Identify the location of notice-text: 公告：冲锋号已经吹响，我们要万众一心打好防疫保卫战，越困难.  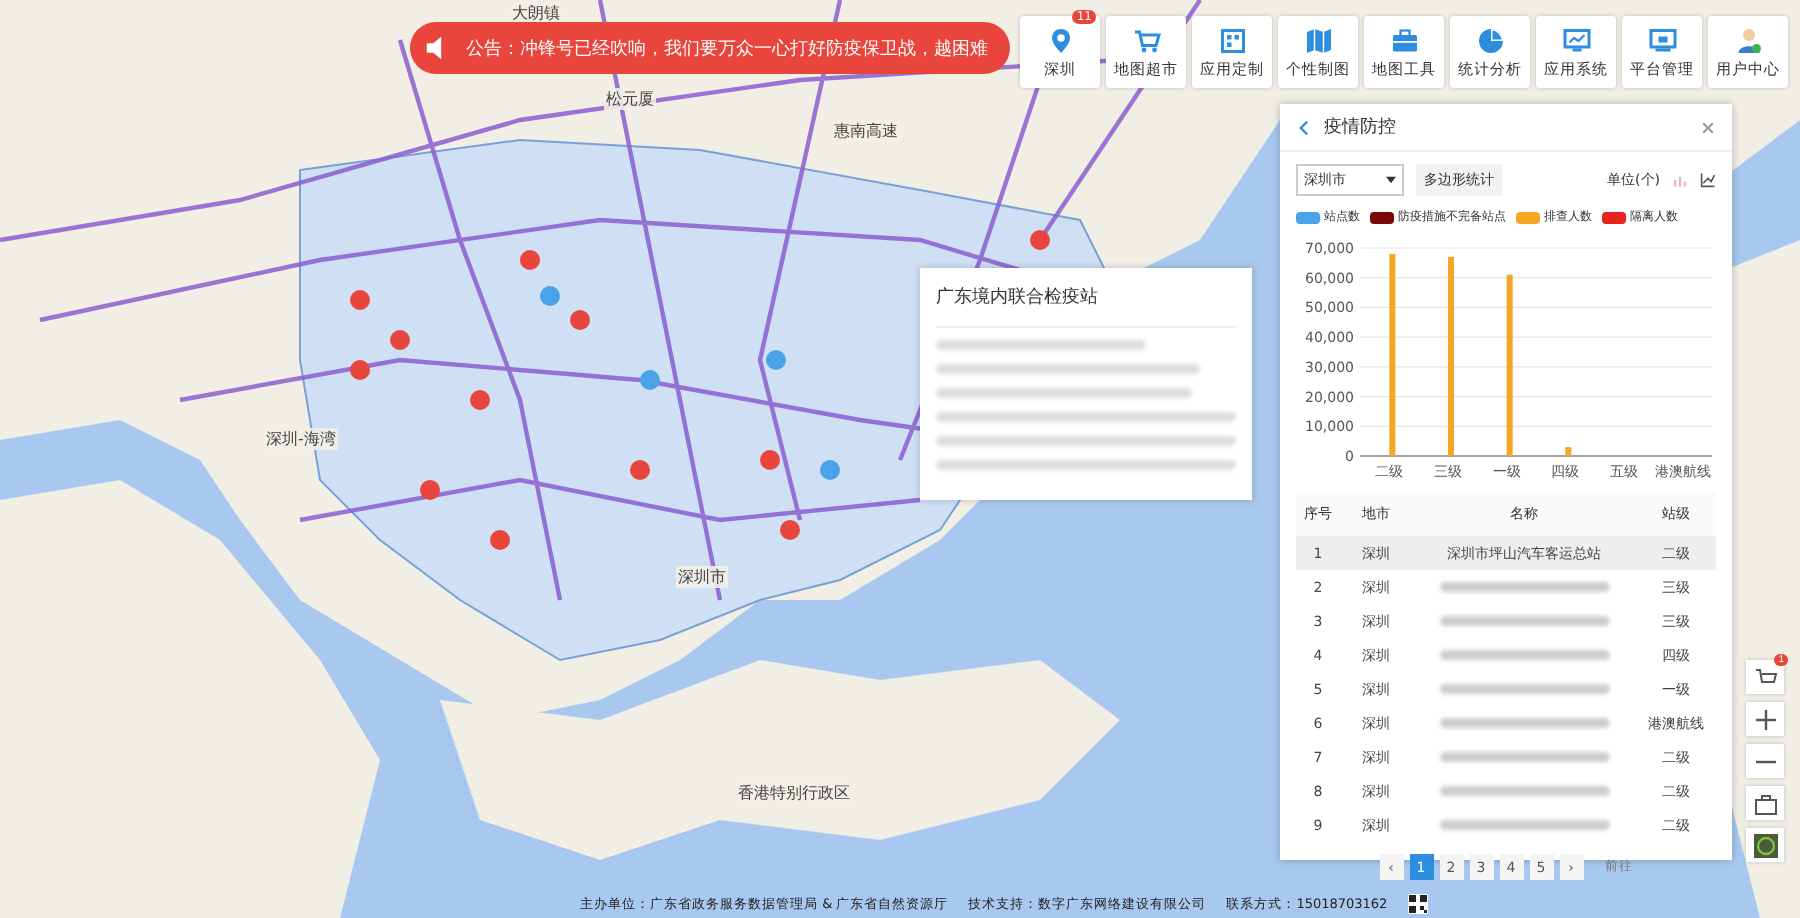
(727, 49).